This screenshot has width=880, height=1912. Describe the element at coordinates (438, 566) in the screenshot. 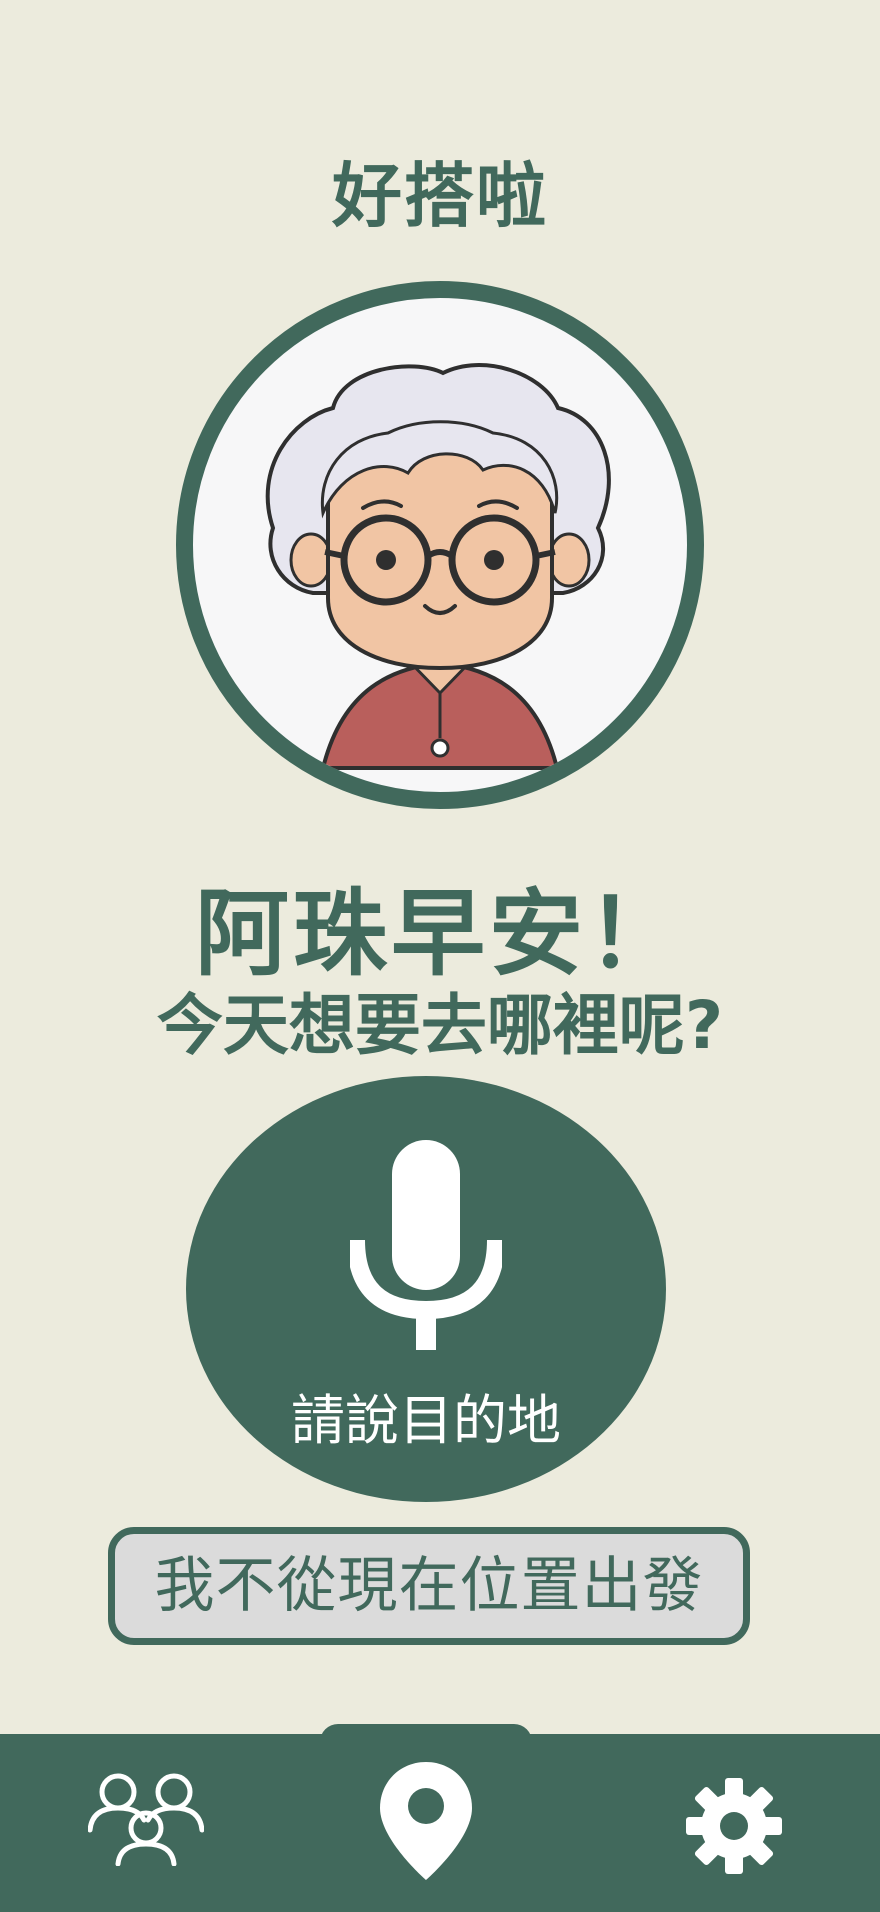

I see `grandma-avatar-icon` at that location.